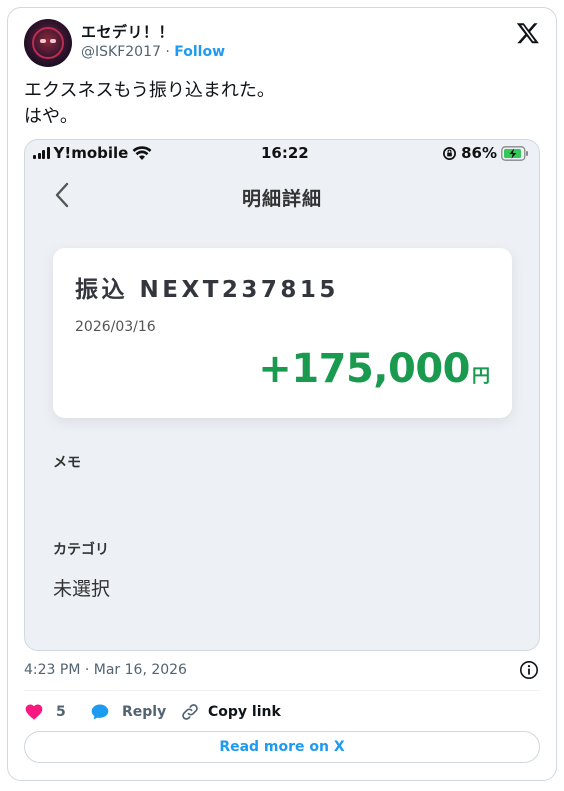 This screenshot has width=564, height=791. I want to click on author-handle-line: @ISKF2017 · Follow, so click(153, 52).